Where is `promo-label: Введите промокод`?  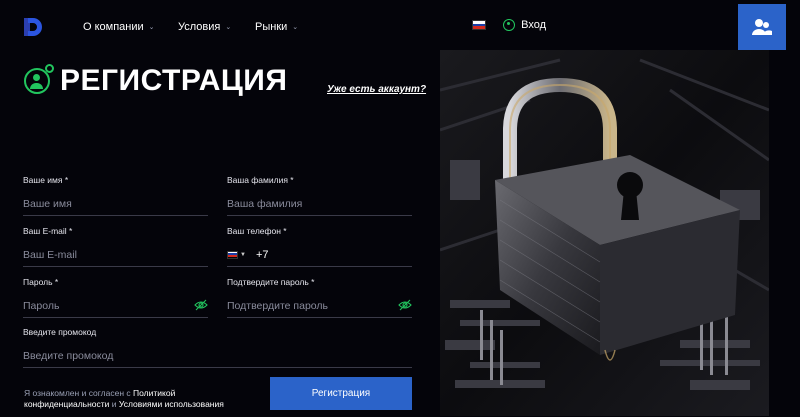
promo-label: Введите промокод is located at coordinates (60, 332).